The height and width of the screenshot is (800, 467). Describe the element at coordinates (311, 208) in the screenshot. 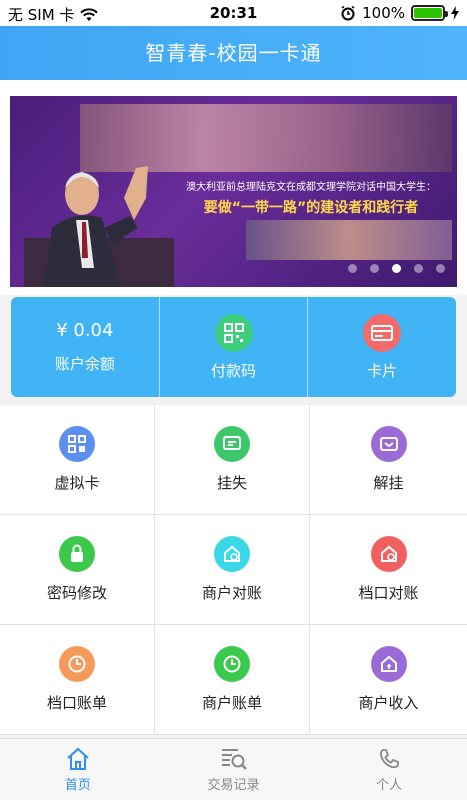

I see `banner-headline: 要做“一带一路”的建设者和践行者` at that location.